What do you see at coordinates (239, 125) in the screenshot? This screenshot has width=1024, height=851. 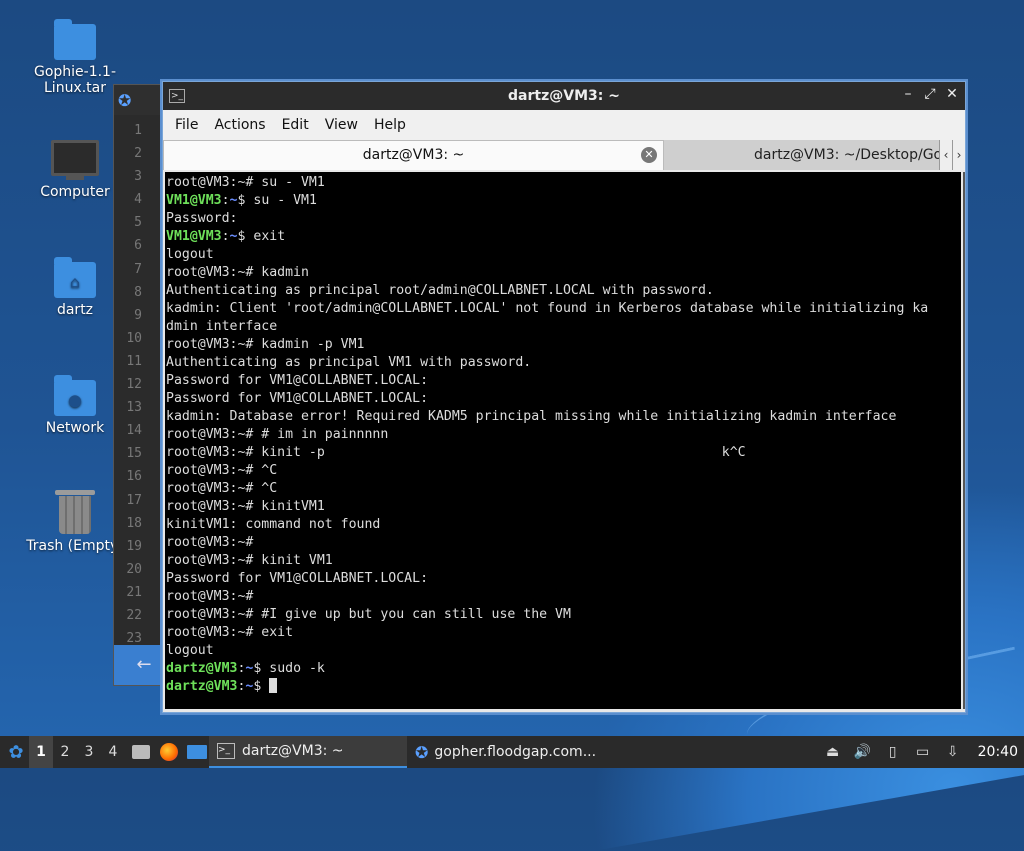 I see `menu-actions: Actions` at bounding box center [239, 125].